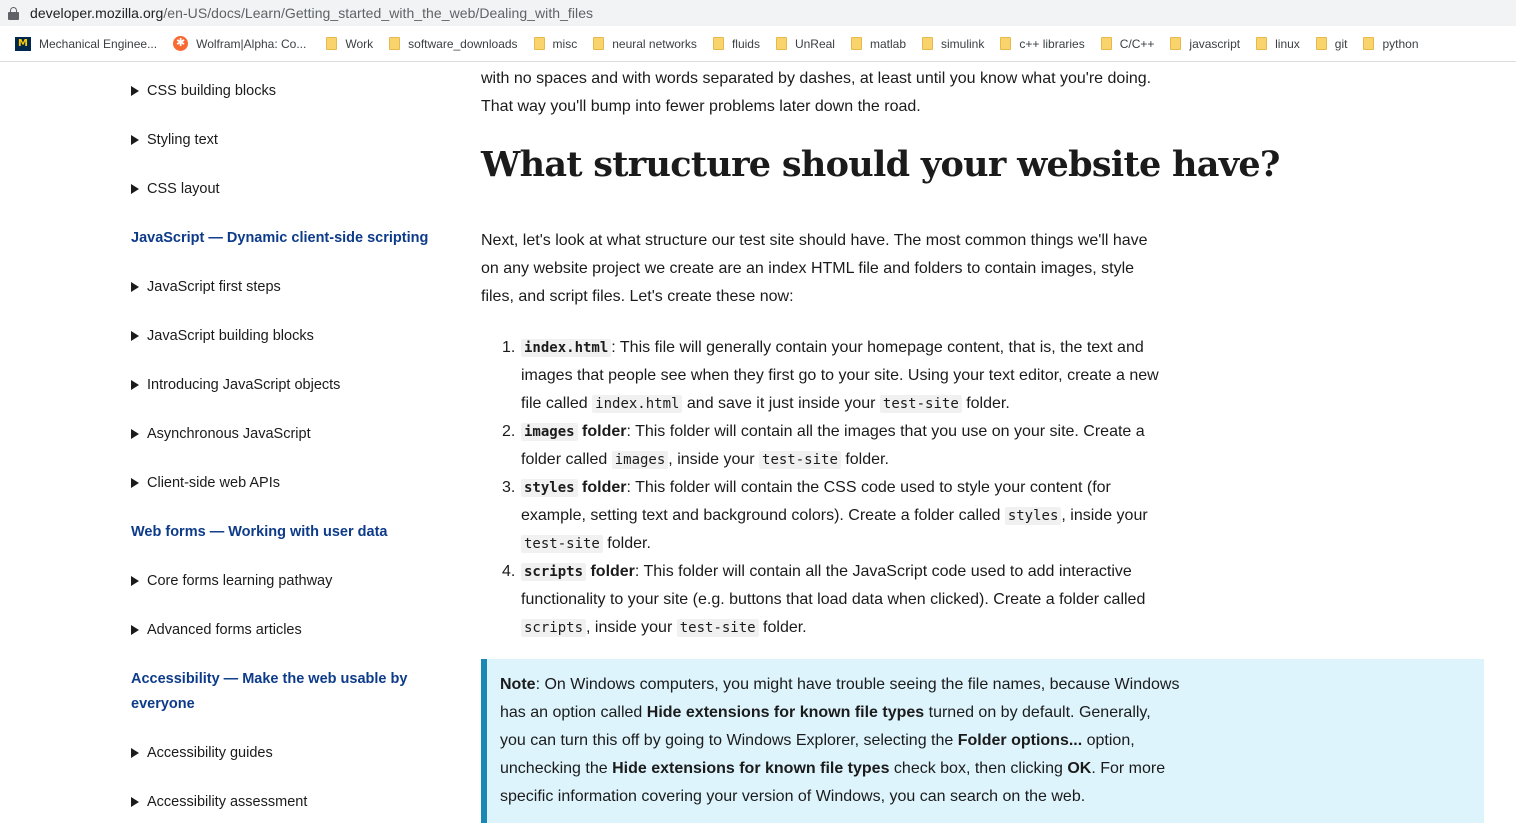 This screenshot has width=1516, height=833. What do you see at coordinates (640, 460) in the screenshot?
I see `inline-code: images` at bounding box center [640, 460].